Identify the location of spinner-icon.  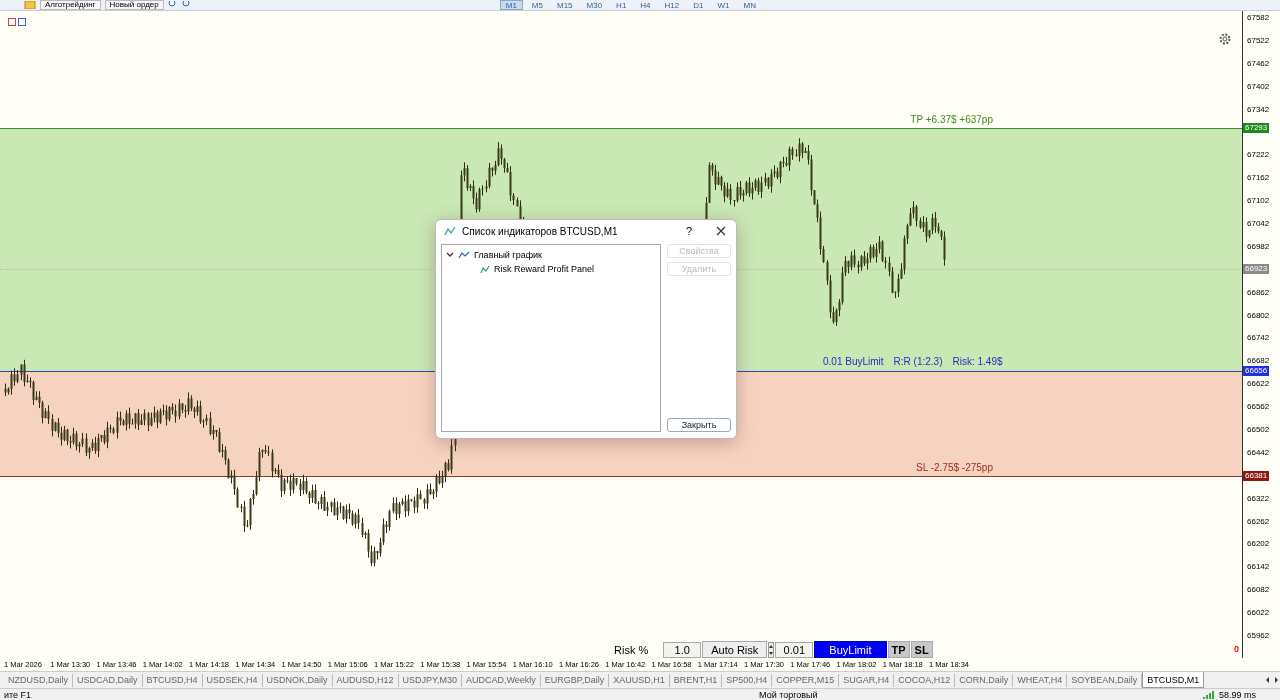
(771, 649).